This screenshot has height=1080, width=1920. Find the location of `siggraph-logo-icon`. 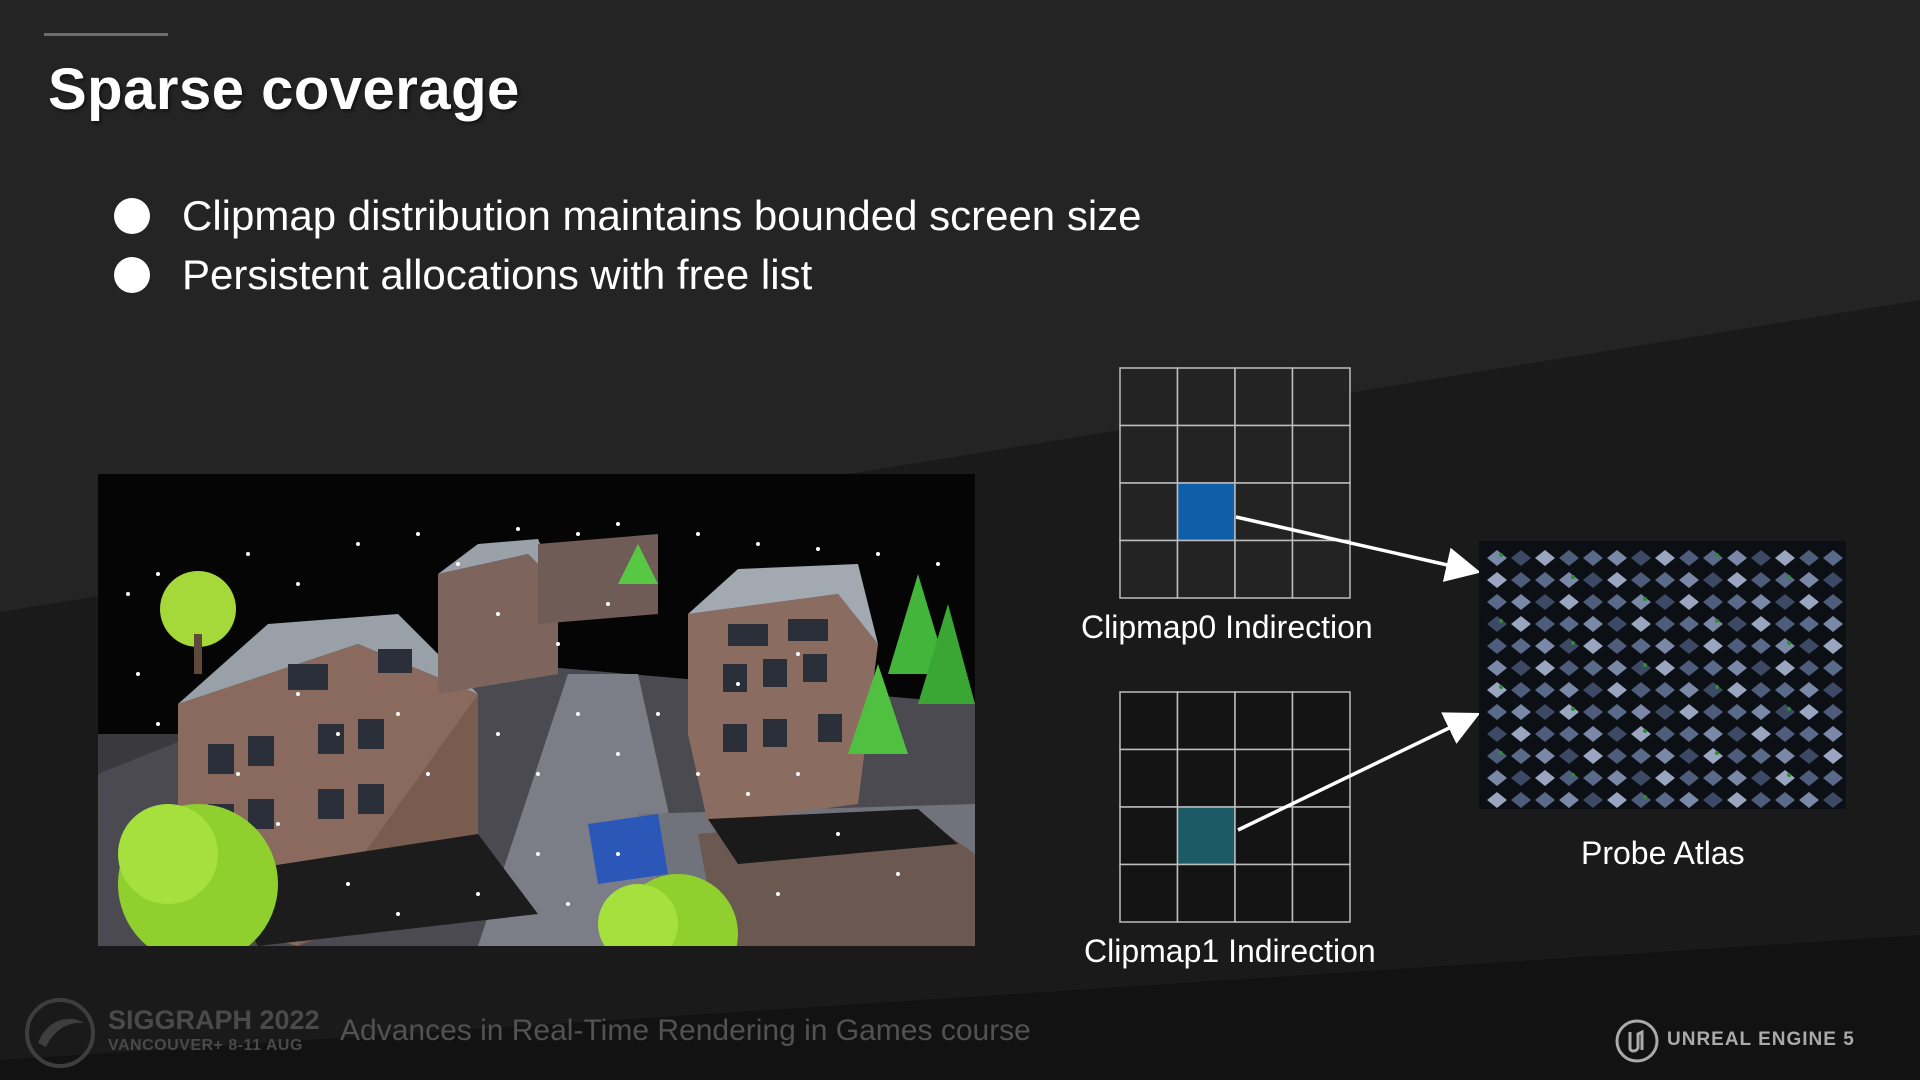

siggraph-logo-icon is located at coordinates (60, 1033).